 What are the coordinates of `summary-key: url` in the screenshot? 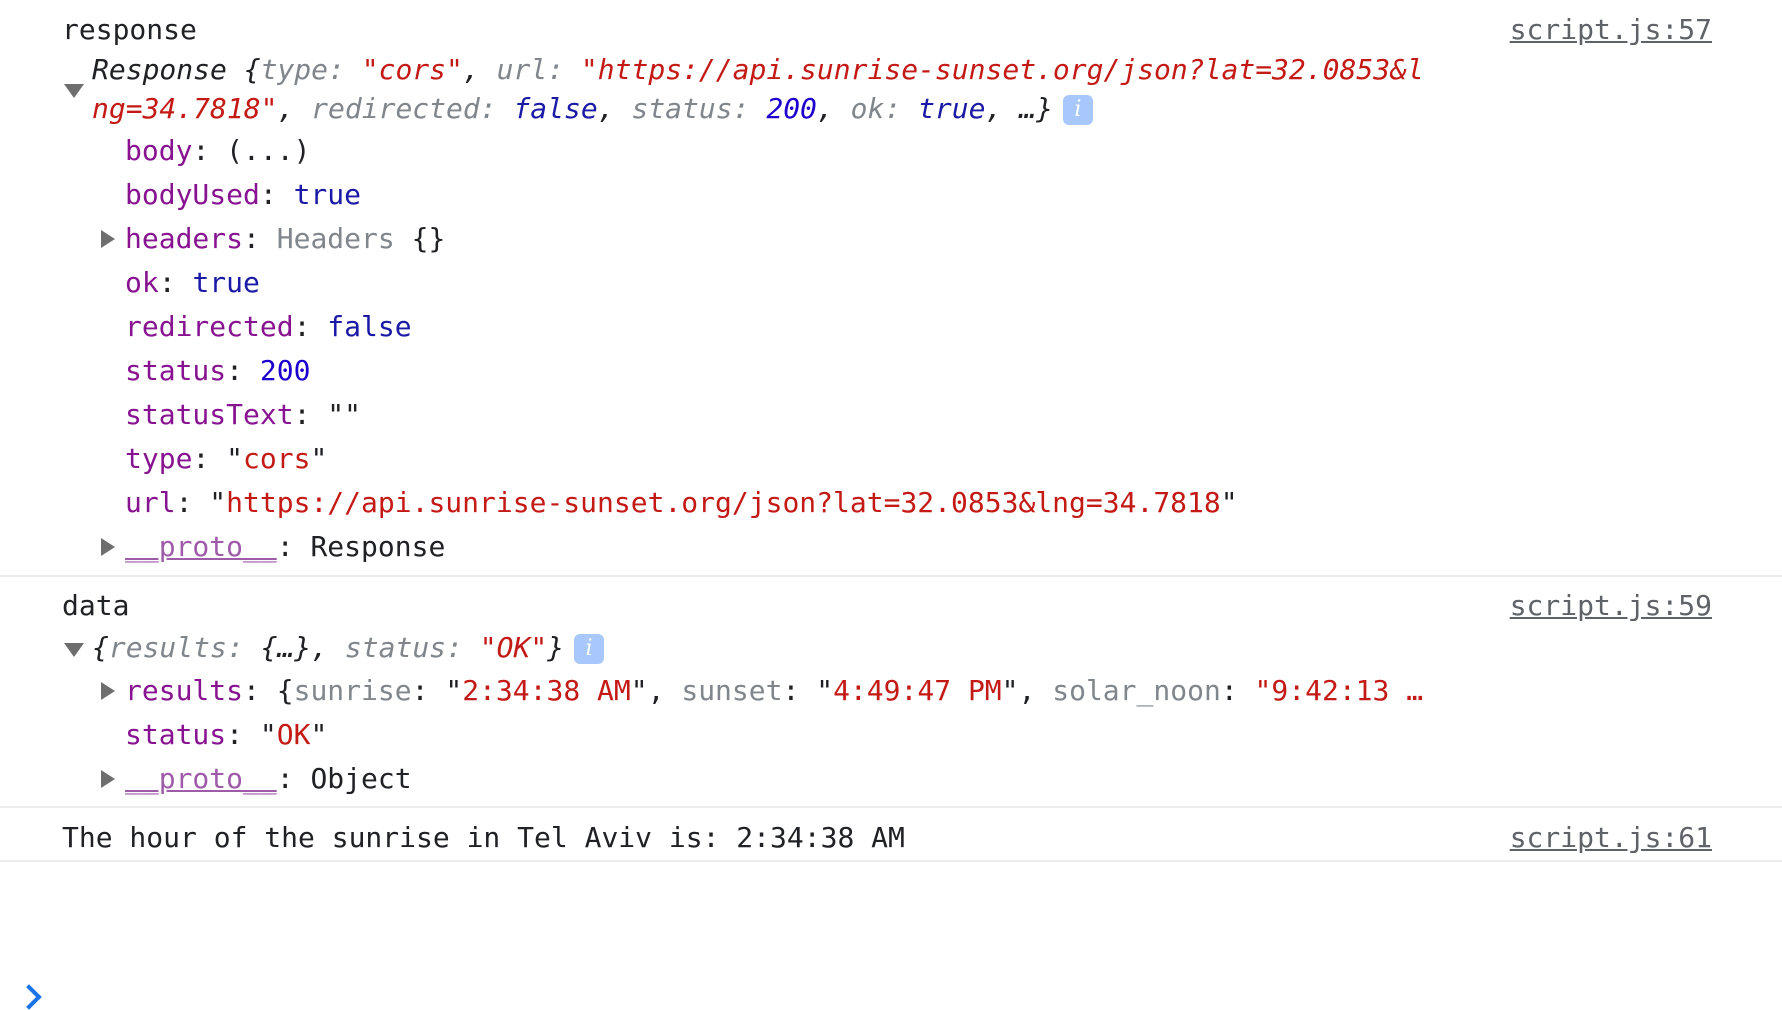 It's located at (522, 69).